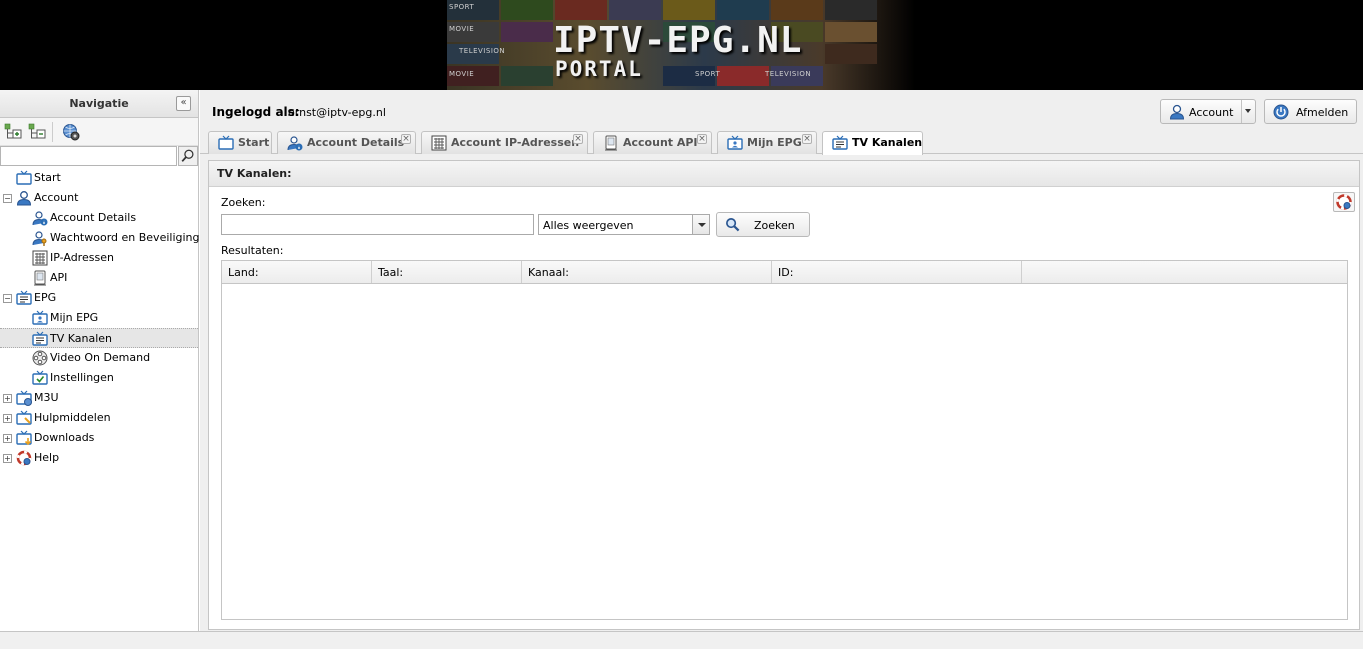 The height and width of the screenshot is (649, 1363). I want to click on network-grid-icon, so click(439, 143).